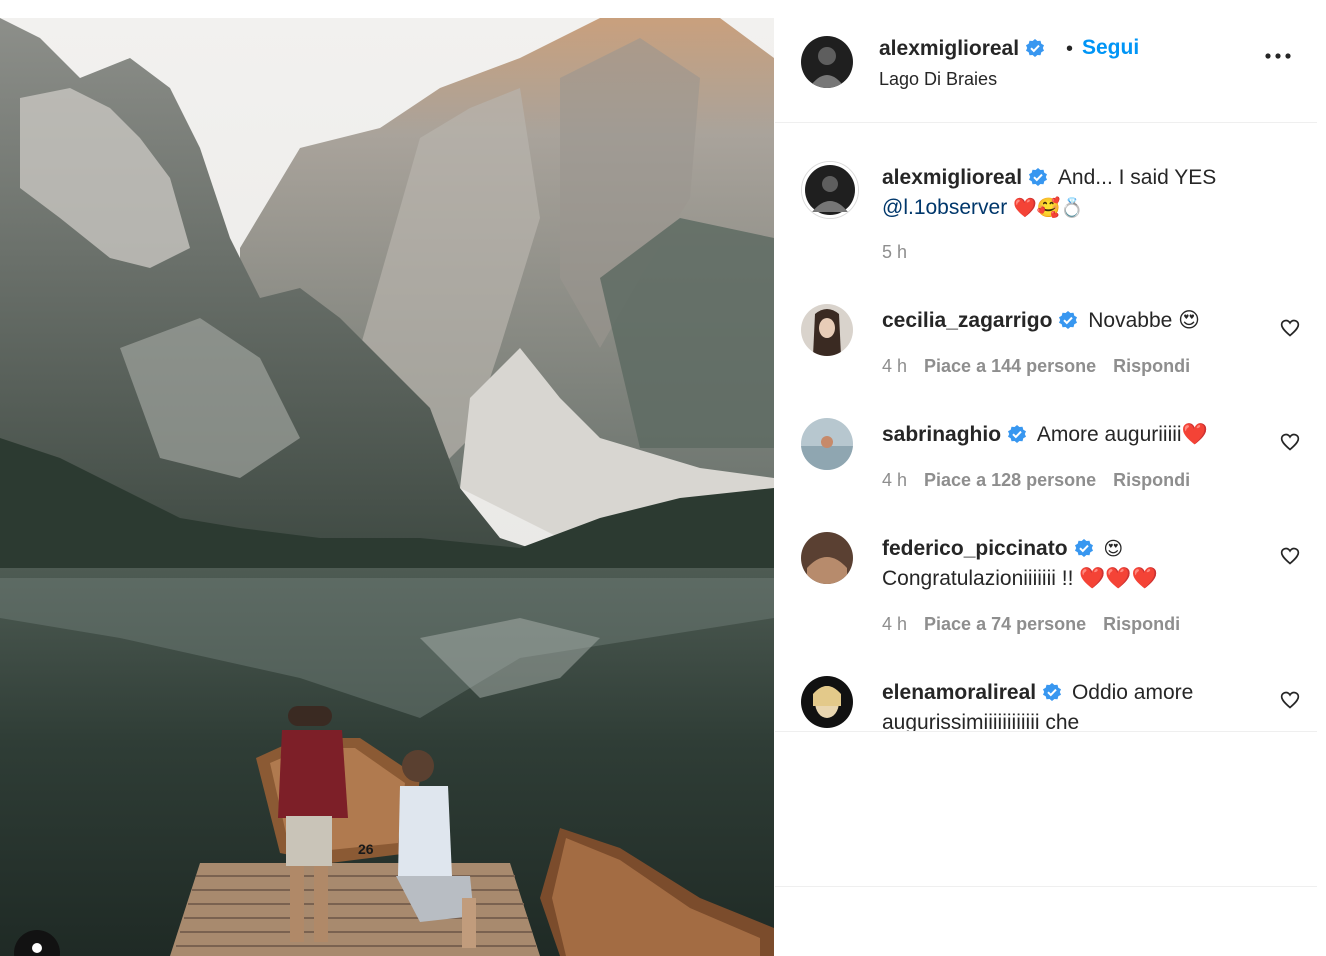 Image resolution: width=1326 pixels, height=956 pixels. Describe the element at coordinates (967, 320) in the screenshot. I see `comment-username: cecilia_zagarrigo` at that location.